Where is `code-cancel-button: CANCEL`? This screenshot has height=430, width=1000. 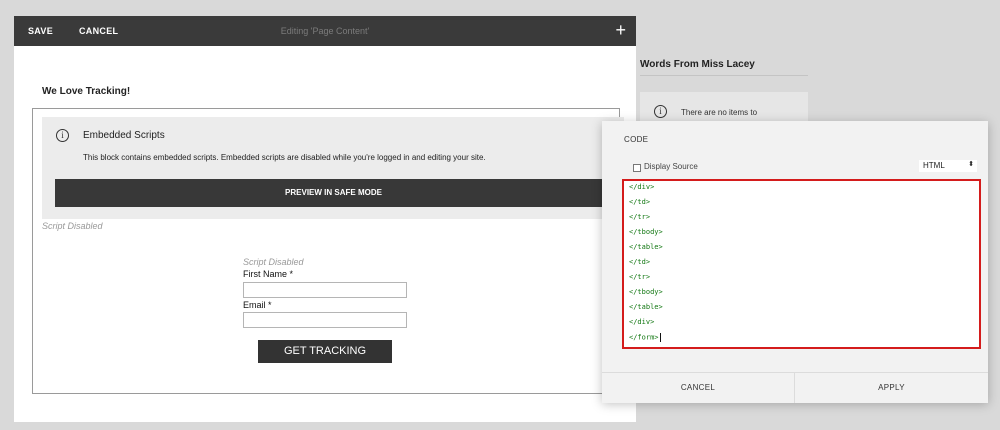 code-cancel-button: CANCEL is located at coordinates (698, 388).